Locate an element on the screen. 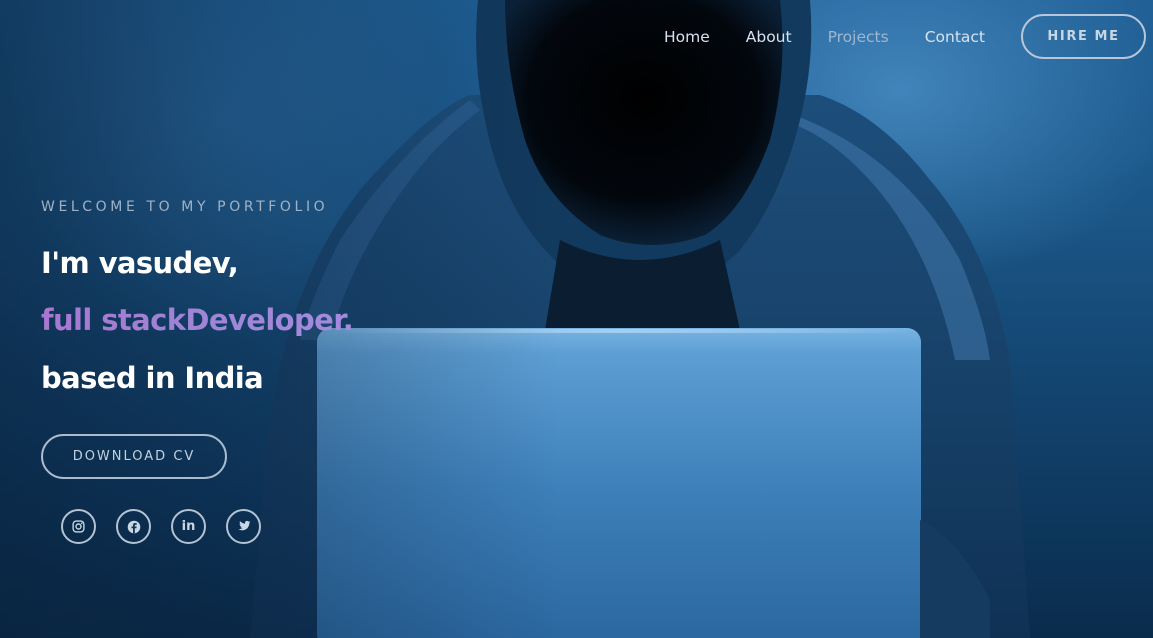 This screenshot has height=638, width=1153. nav-link-home: Home is located at coordinates (687, 37).